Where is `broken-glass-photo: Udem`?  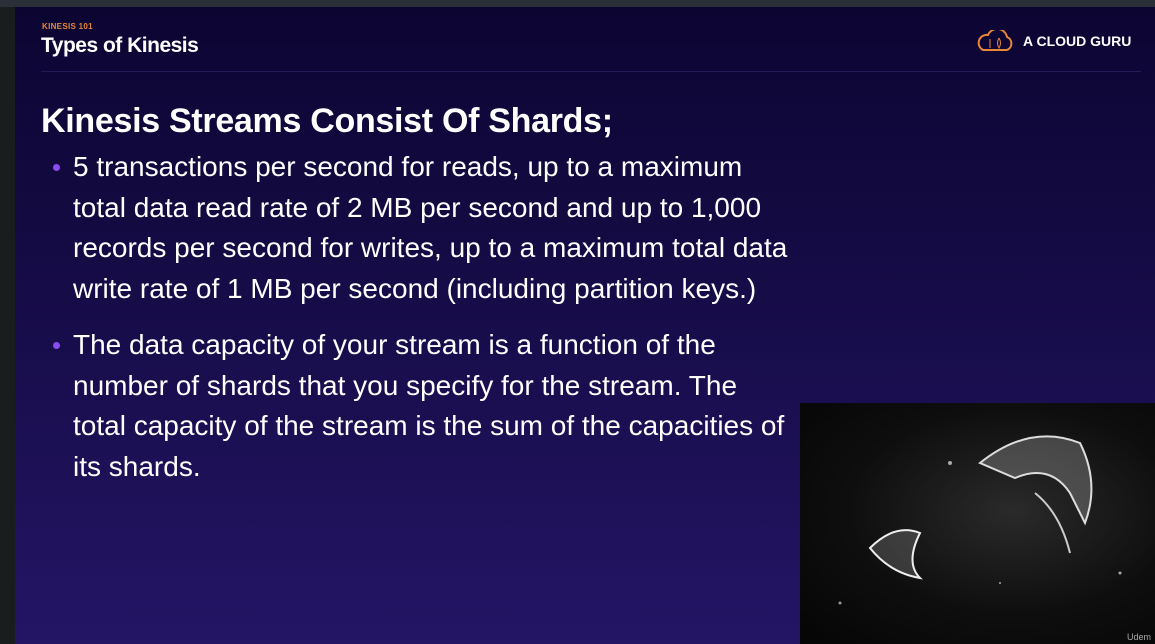
broken-glass-photo: Udem is located at coordinates (977, 523).